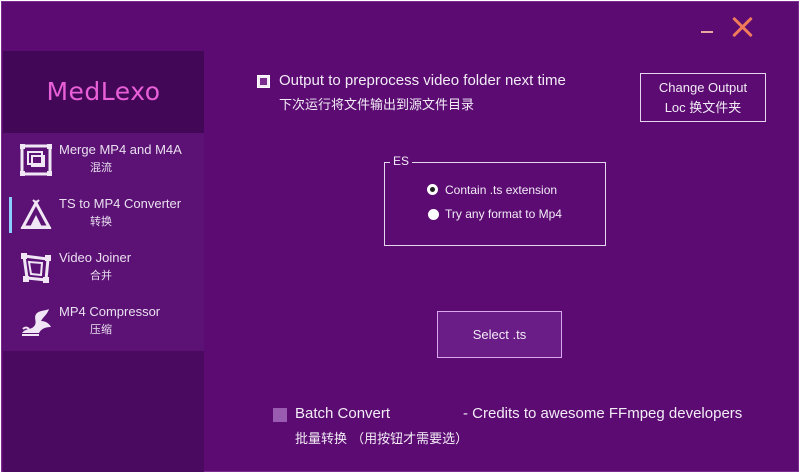 Image resolution: width=800 pixels, height=473 pixels. Describe the element at coordinates (433, 214) in the screenshot. I see `any-format-radio` at that location.